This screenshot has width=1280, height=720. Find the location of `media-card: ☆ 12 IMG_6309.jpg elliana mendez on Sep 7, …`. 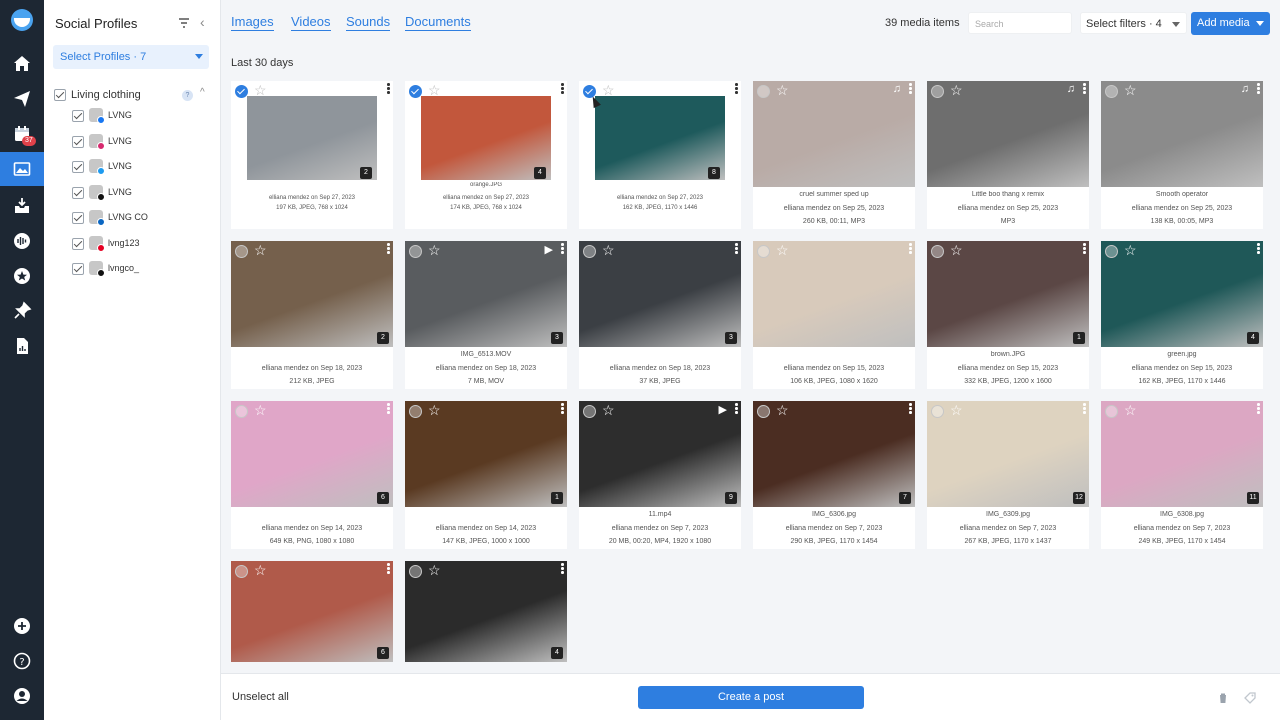

media-card: ☆ 12 IMG_6309.jpg elliana mendez on Sep 7, … is located at coordinates (1008, 475).